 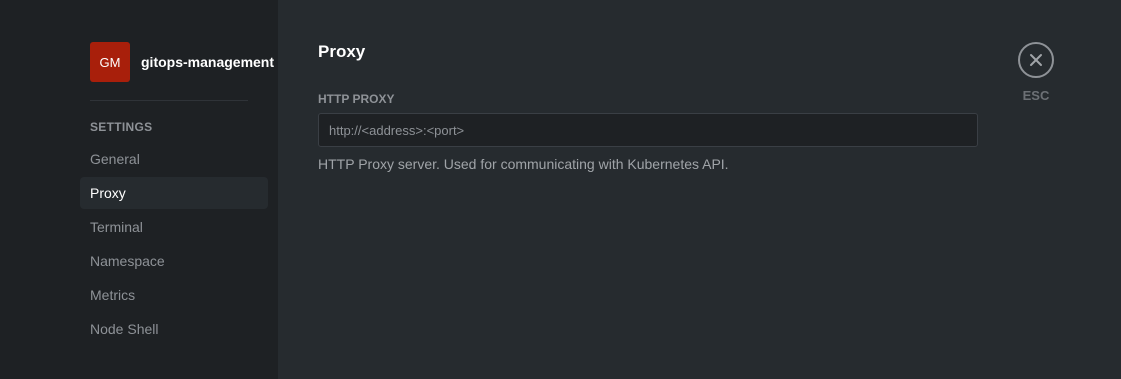 What do you see at coordinates (174, 329) in the screenshot?
I see `sidebar-item-node-shell: Node Shell` at bounding box center [174, 329].